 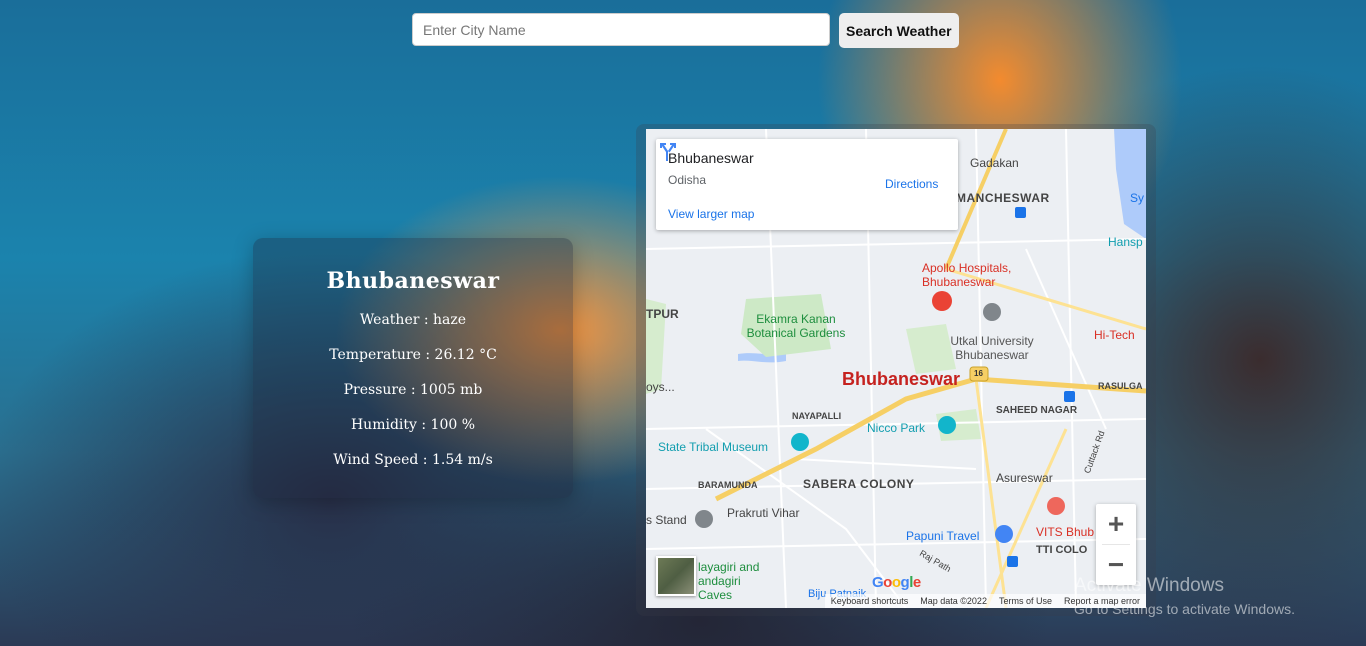 I want to click on directions-link: Directions, so click(x=911, y=184).